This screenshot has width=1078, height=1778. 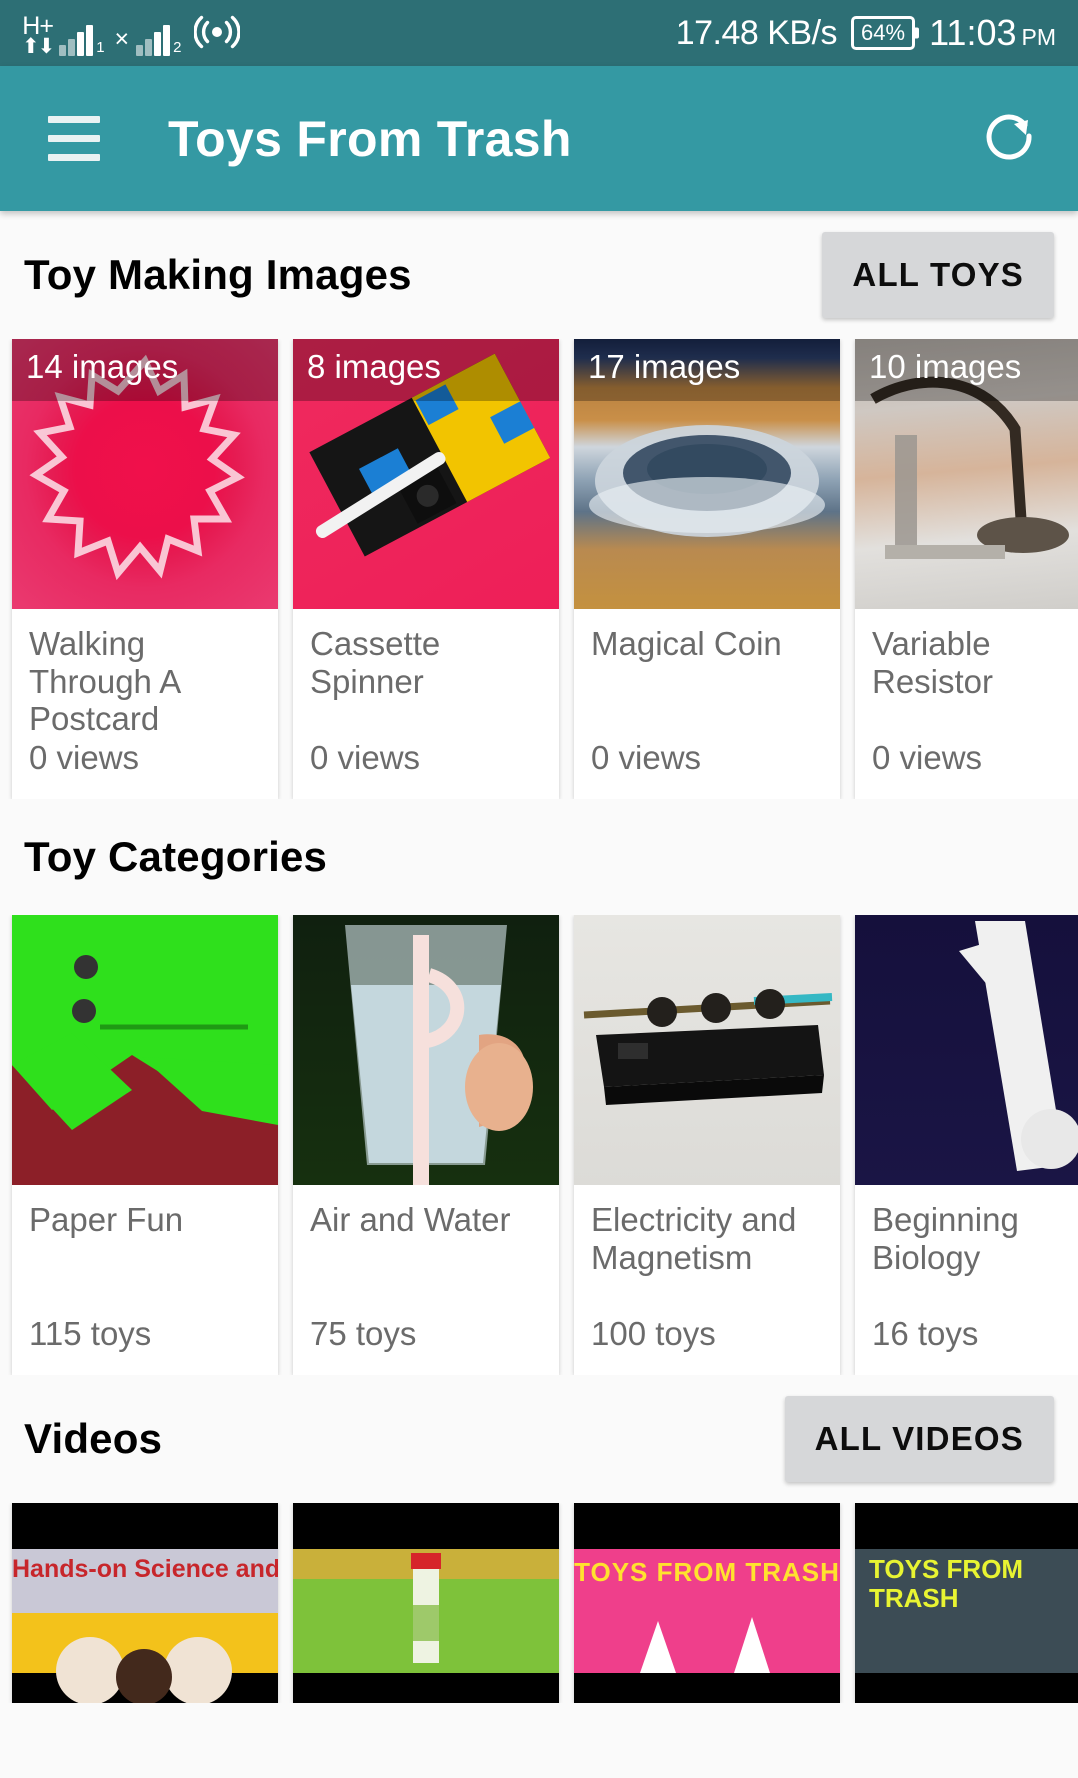 I want to click on section-header-images: Toy Making Images ALL TOYS, so click(x=539, y=275).